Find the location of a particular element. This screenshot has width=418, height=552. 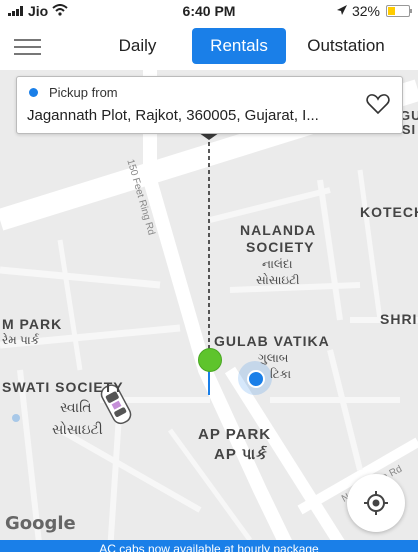

label-nalanda: NALANDA is located at coordinates (278, 230).